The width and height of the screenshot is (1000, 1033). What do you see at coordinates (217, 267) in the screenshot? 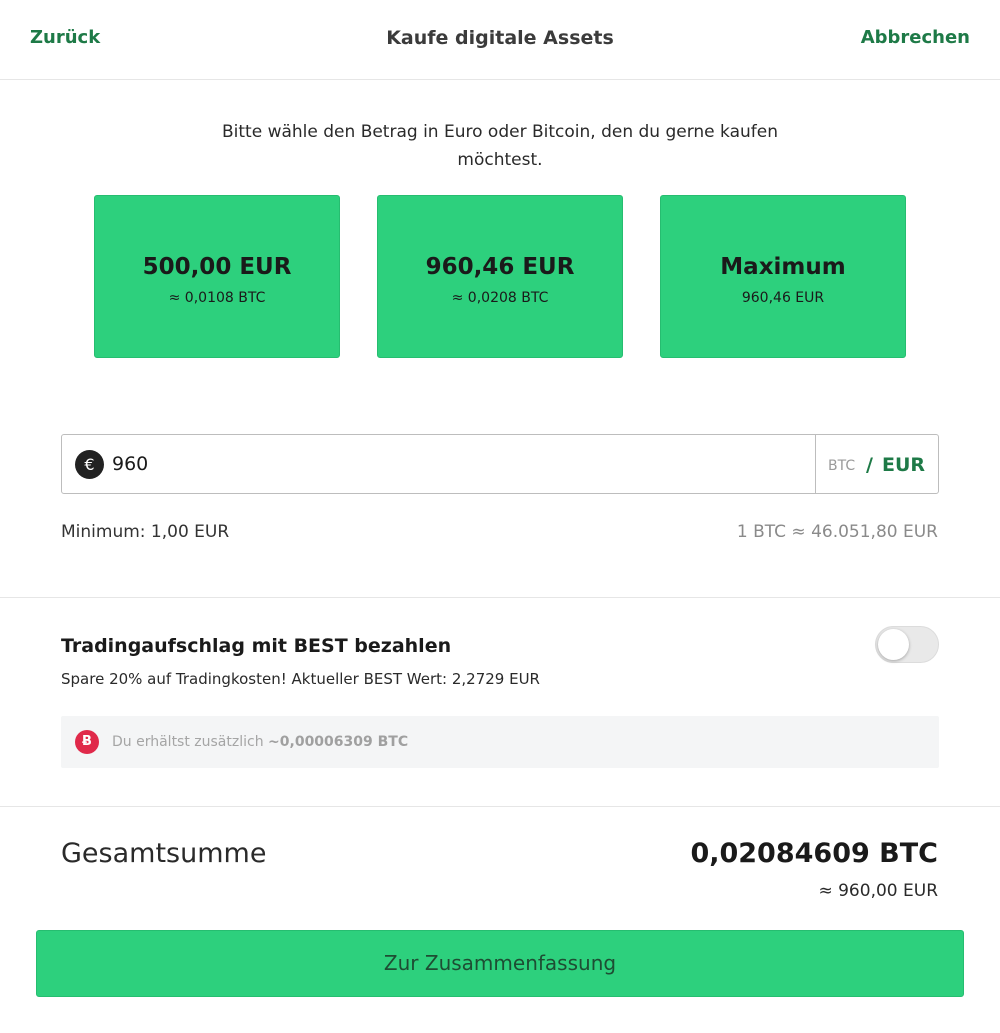
I see `preset-amount: 500,00 EUR` at bounding box center [217, 267].